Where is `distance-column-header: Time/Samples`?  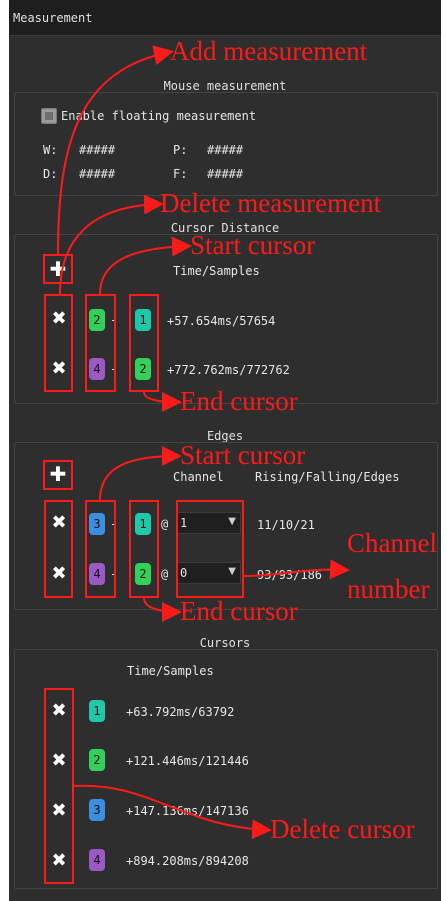
distance-column-header: Time/Samples is located at coordinates (216, 271).